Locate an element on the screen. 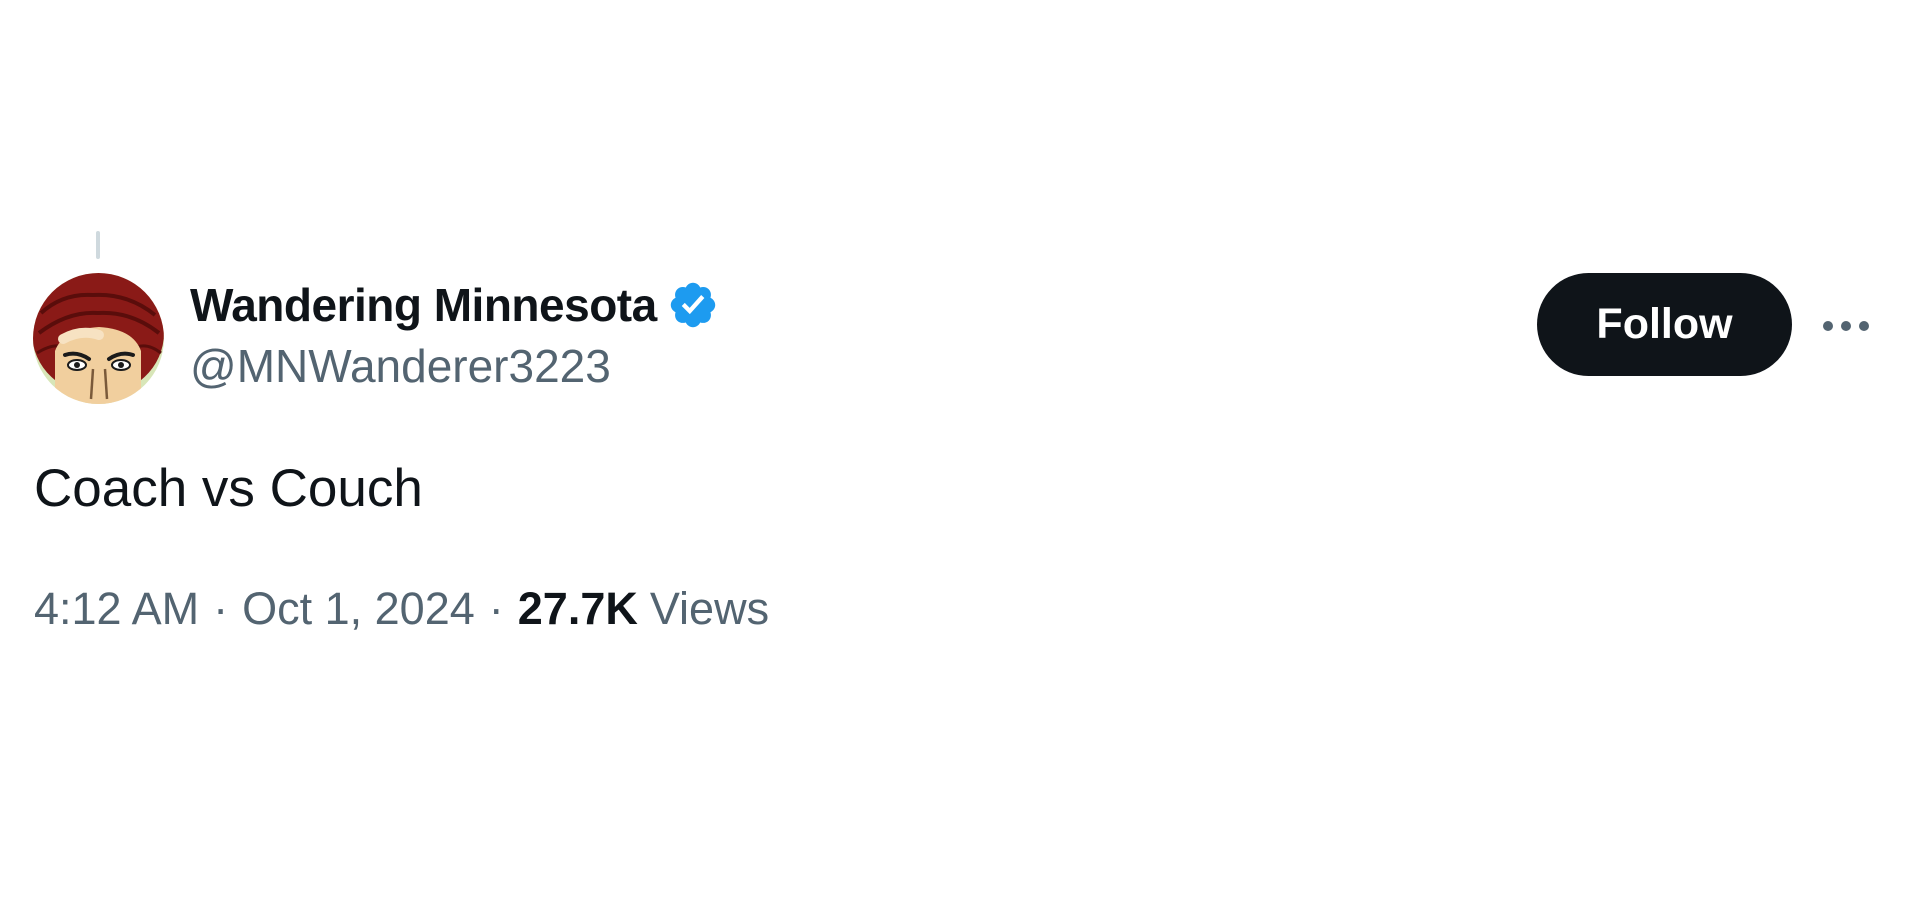 The height and width of the screenshot is (900, 1920). author-display-name: Wandering Minnesota is located at coordinates (423, 305).